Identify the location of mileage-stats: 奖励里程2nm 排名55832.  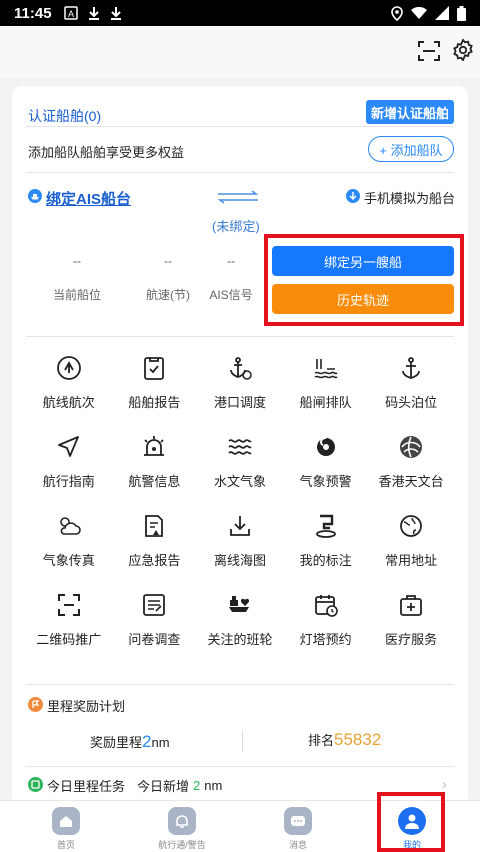
(240, 741).